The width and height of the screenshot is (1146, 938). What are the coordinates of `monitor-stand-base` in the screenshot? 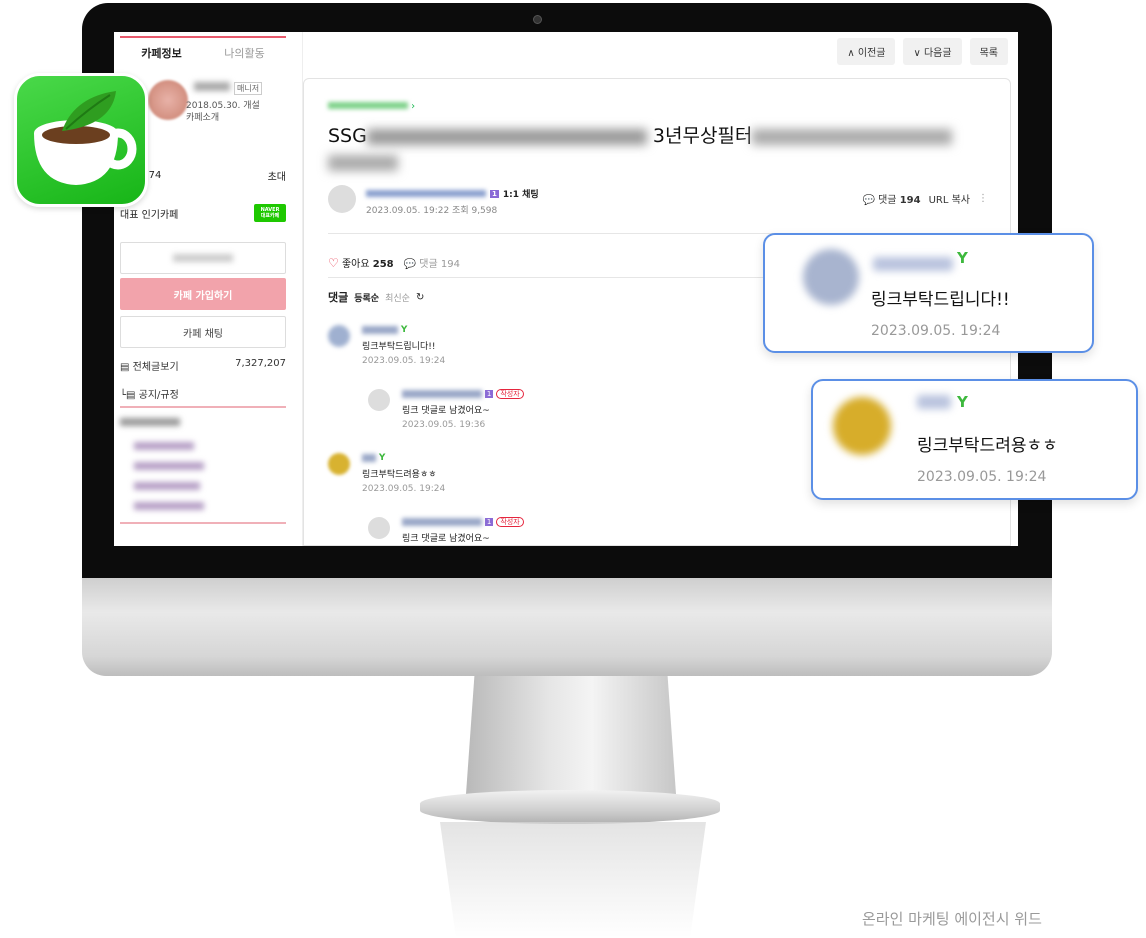 It's located at (570, 807).